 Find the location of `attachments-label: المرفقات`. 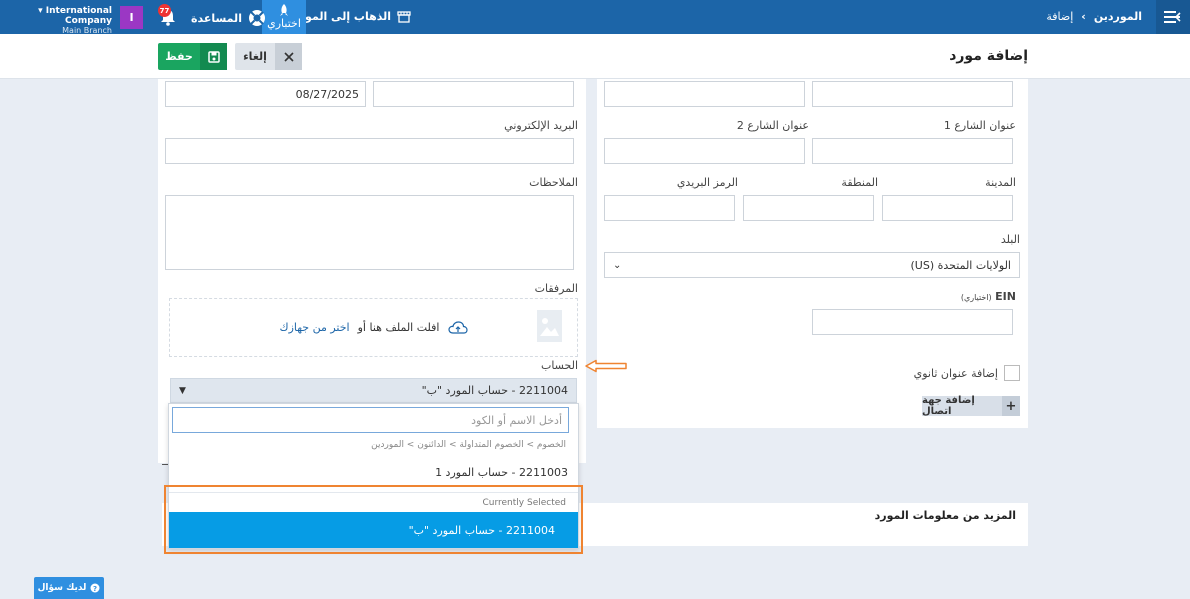

attachments-label: المرفقات is located at coordinates (556, 288).